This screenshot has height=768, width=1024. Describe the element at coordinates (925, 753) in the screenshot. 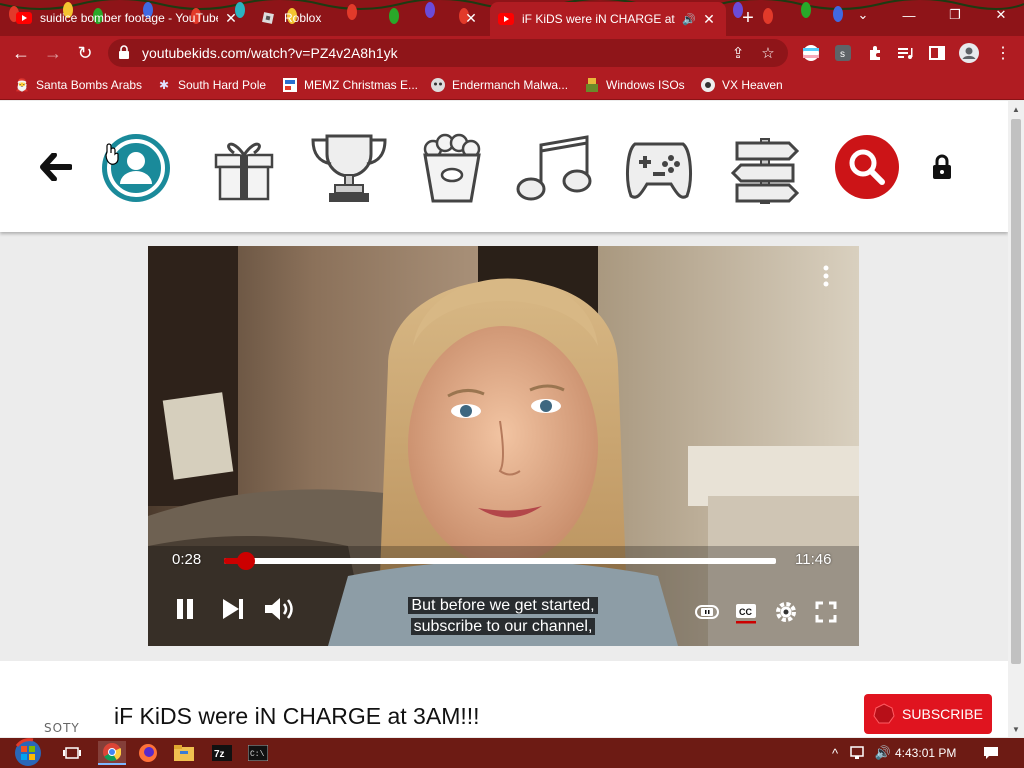

I see `system-clock: 4:43:01 PM` at that location.